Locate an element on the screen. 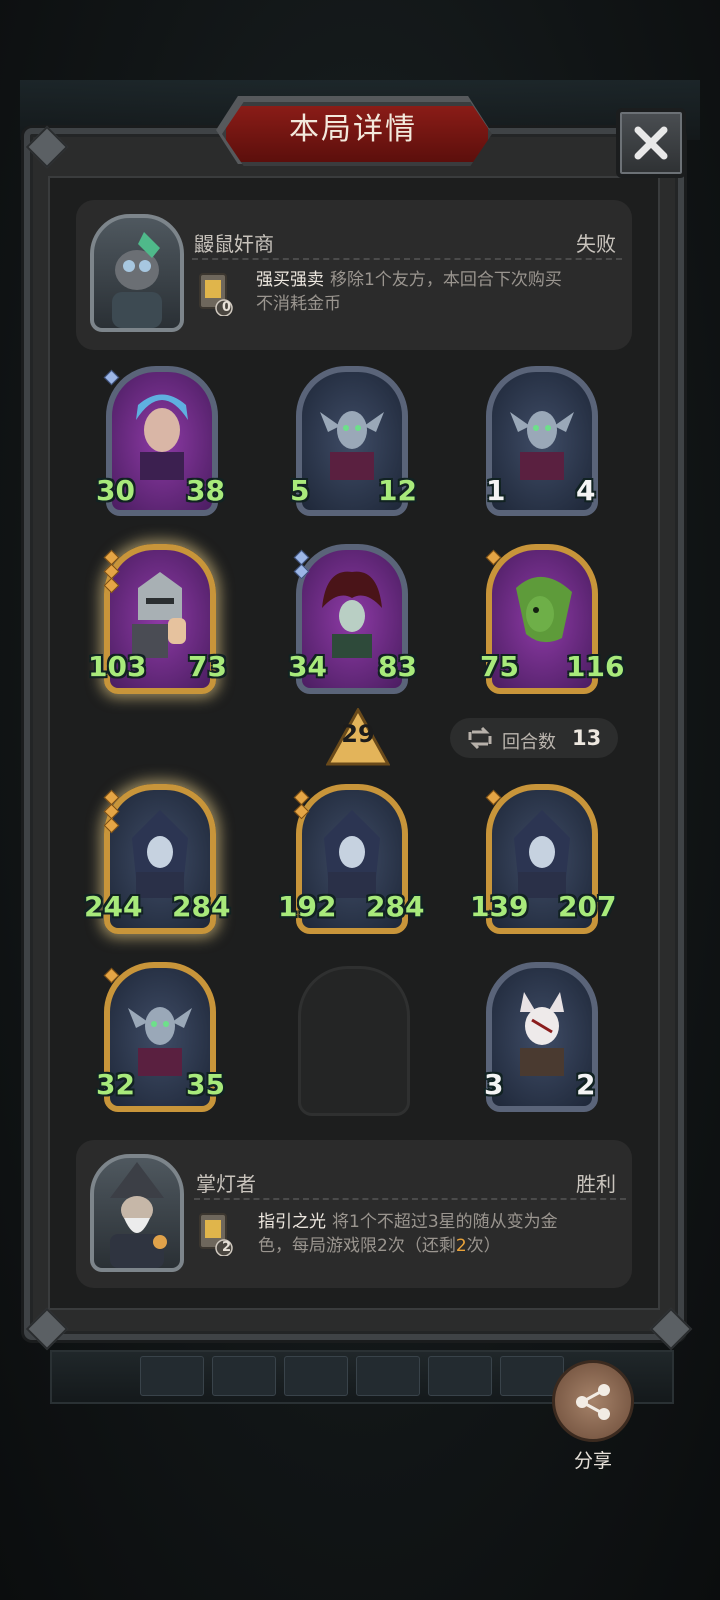  minion-attack: 30 is located at coordinates (115, 490).